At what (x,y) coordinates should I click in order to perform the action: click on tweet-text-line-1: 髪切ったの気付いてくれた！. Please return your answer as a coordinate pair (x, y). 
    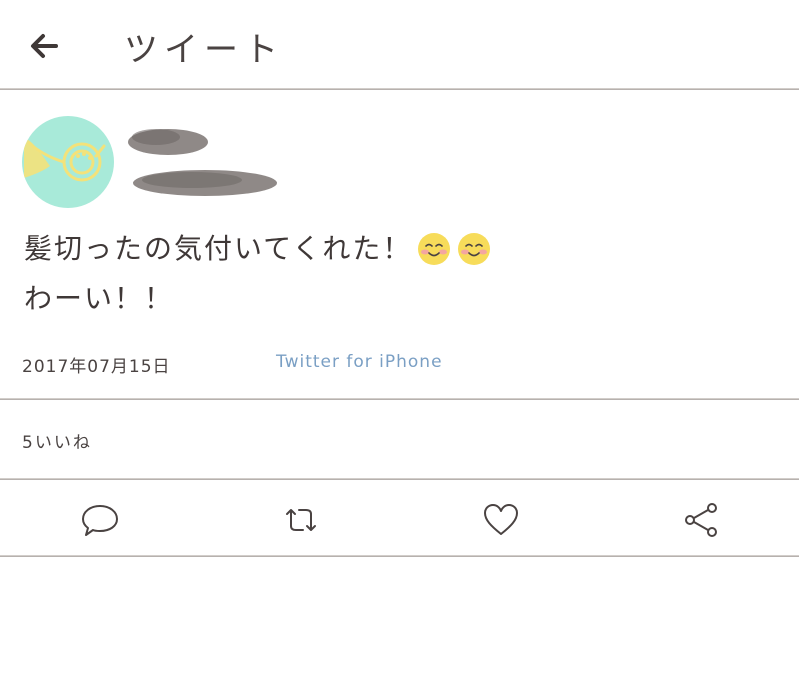
    Looking at the image, I should click on (218, 248).